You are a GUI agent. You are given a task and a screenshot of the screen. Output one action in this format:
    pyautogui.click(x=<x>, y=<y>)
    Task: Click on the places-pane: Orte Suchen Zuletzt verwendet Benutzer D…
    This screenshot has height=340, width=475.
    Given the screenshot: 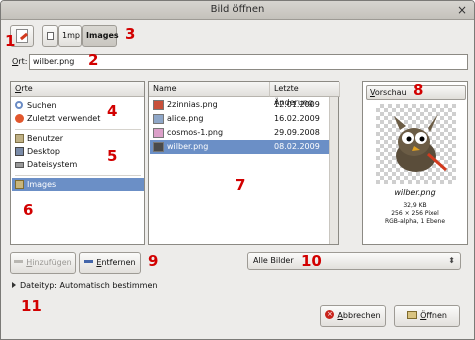 What is the action you would take?
    pyautogui.click(x=77, y=163)
    